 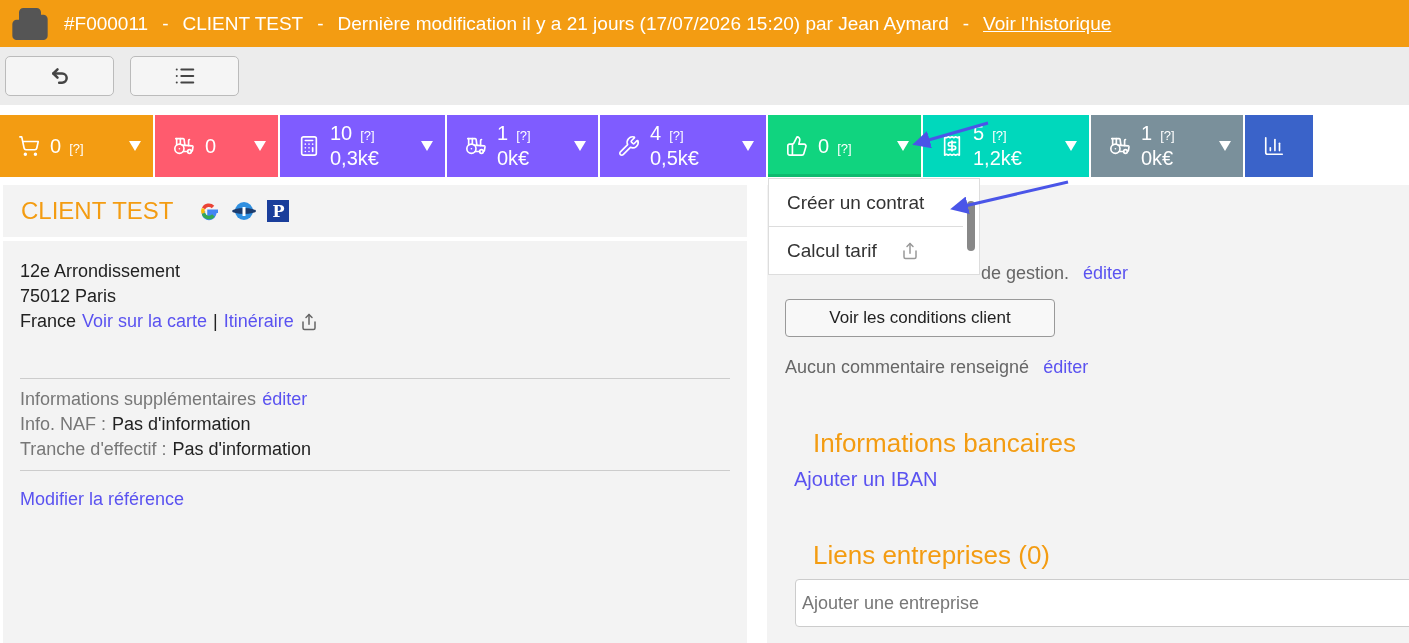 What do you see at coordinates (866, 479) in the screenshot?
I see `add-iban-link: Ajouter un IBAN` at bounding box center [866, 479].